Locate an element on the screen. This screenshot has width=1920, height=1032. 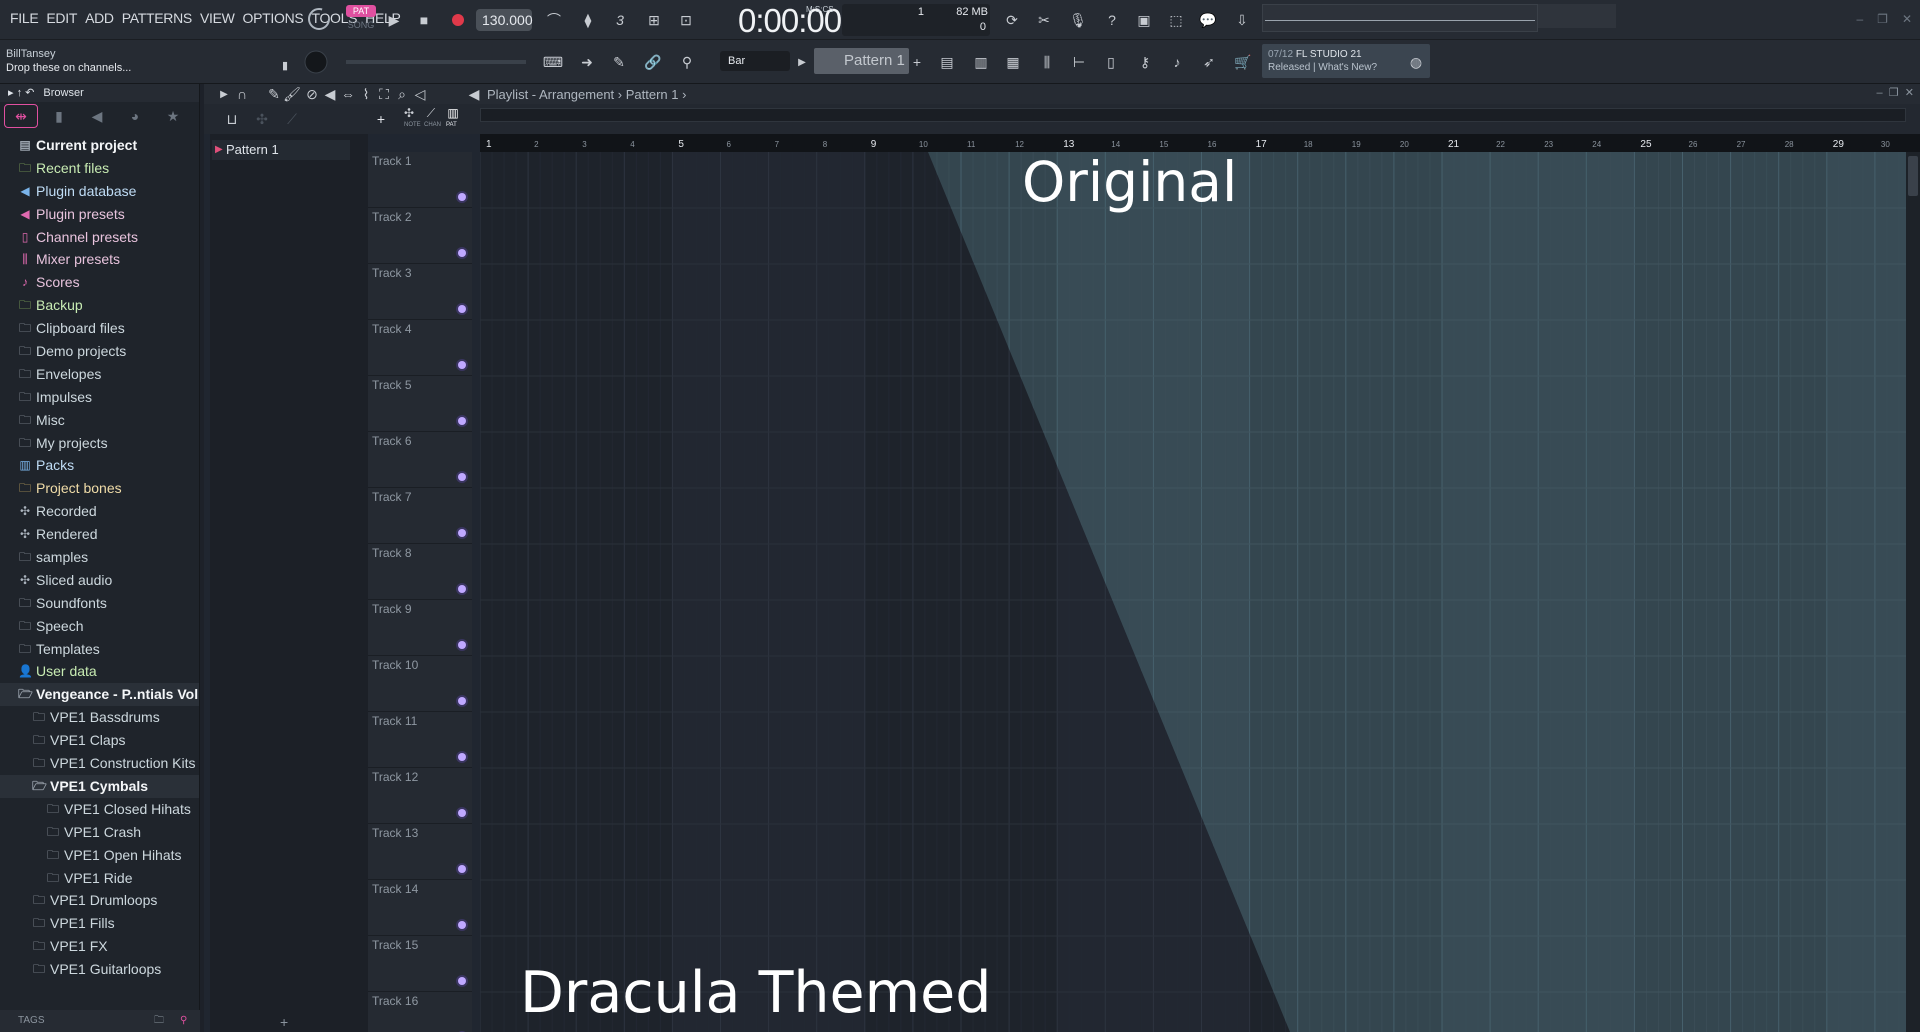
pattern-select: Pattern 1 is located at coordinates (861, 61).